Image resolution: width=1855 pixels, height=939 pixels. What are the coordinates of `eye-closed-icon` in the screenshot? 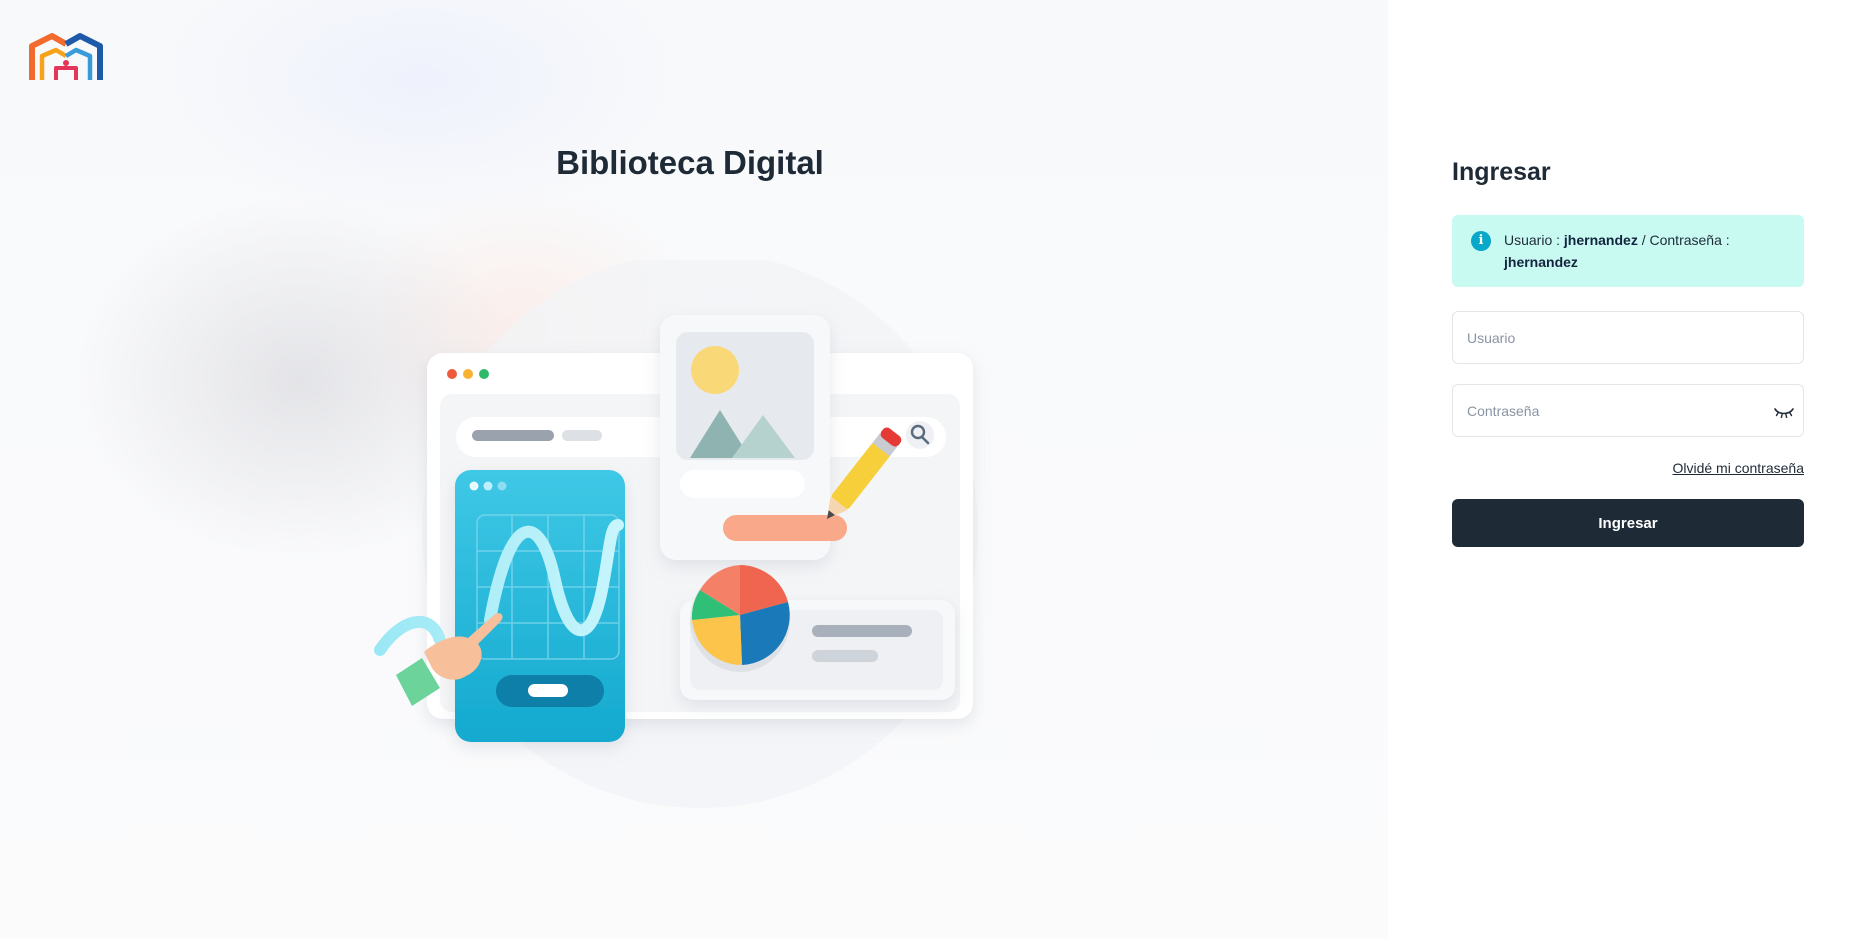 It's located at (1784, 411).